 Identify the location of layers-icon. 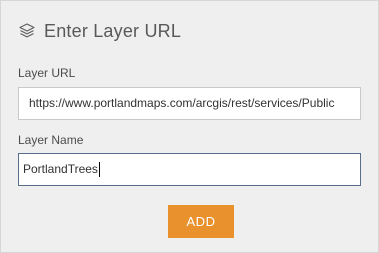
(27, 31).